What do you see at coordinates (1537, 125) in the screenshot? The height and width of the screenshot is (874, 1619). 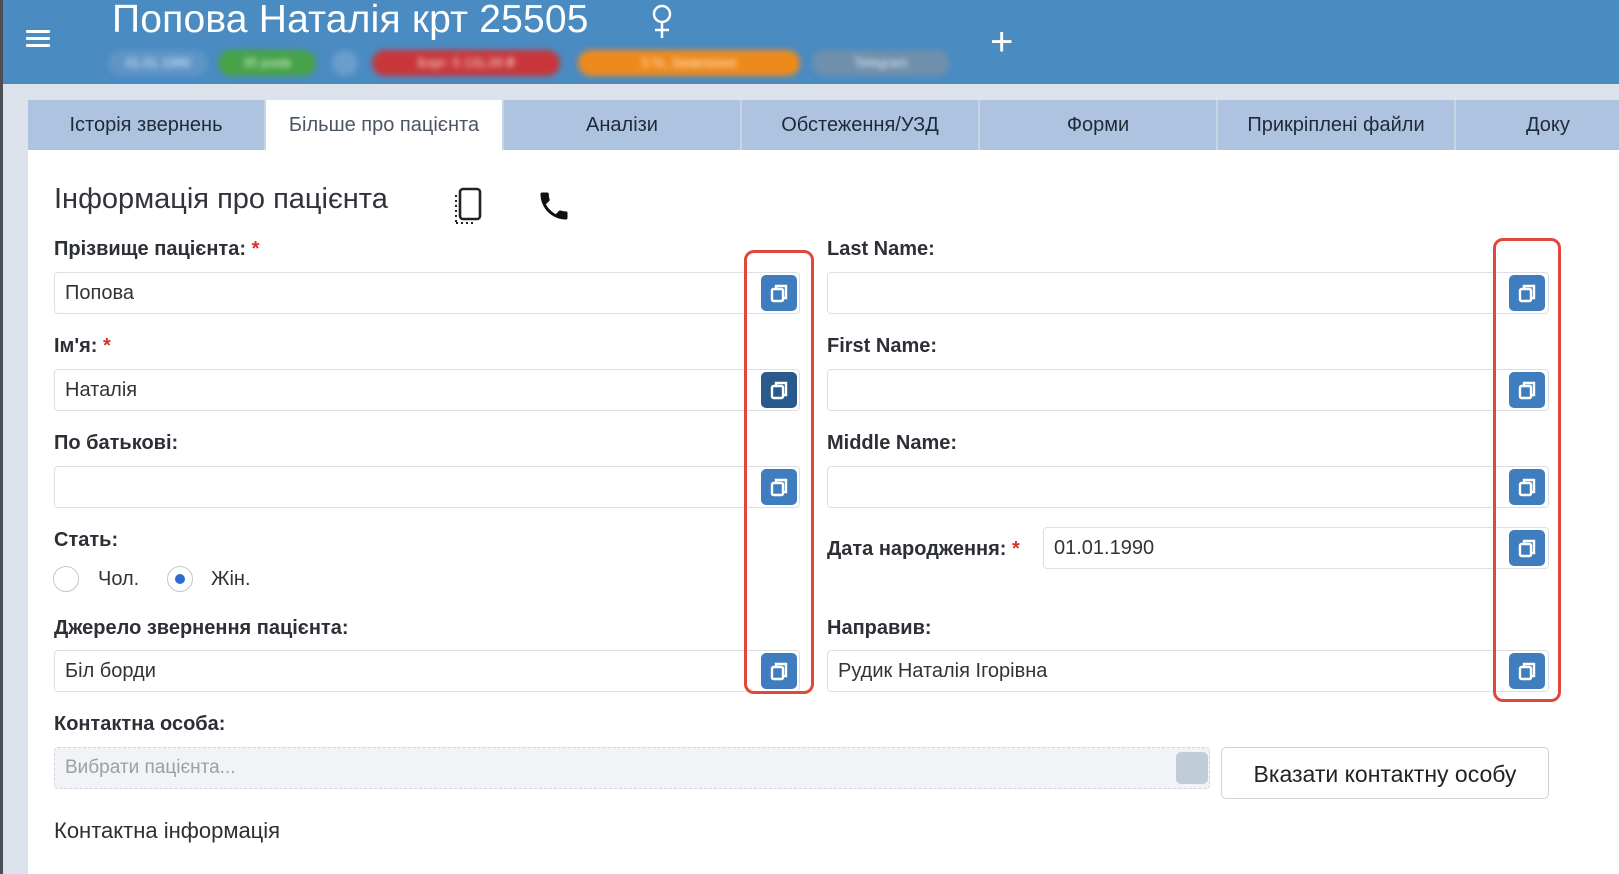 I see `tab-documents: Доку` at bounding box center [1537, 125].